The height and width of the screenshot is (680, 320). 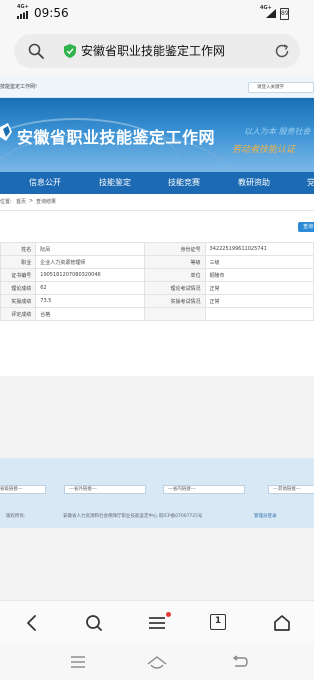 I want to click on site-logo-icon, so click(x=6, y=132).